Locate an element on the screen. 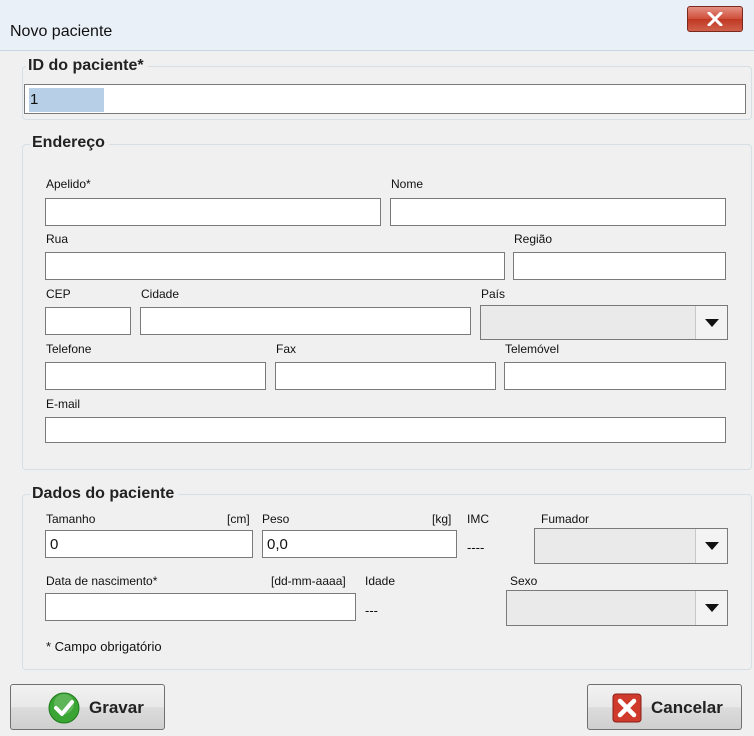  fumador-dropdown is located at coordinates (631, 546).